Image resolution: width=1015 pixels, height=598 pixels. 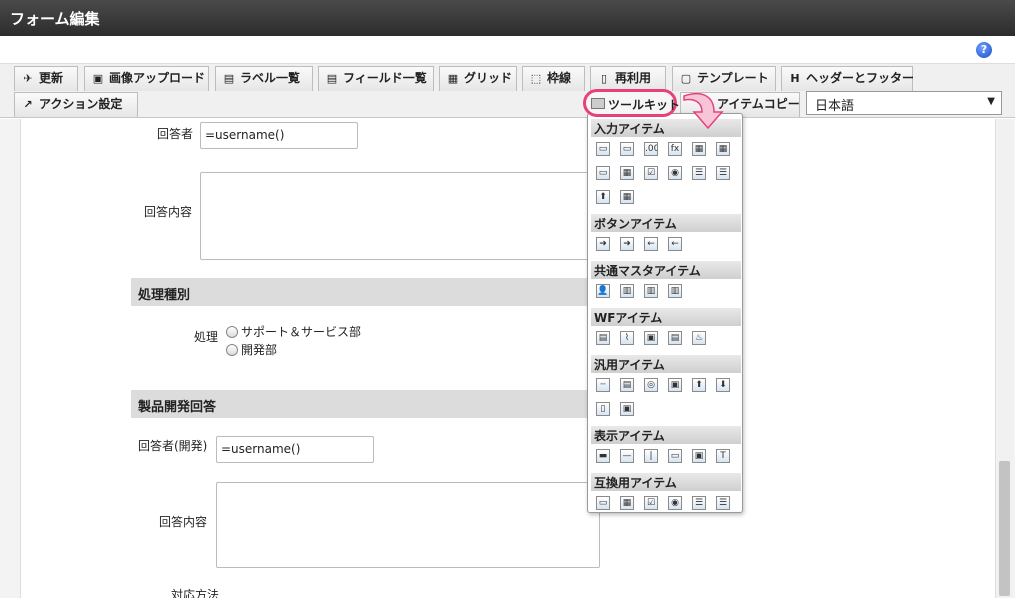 I want to click on update-button: ✈ 更新, so click(x=46, y=78).